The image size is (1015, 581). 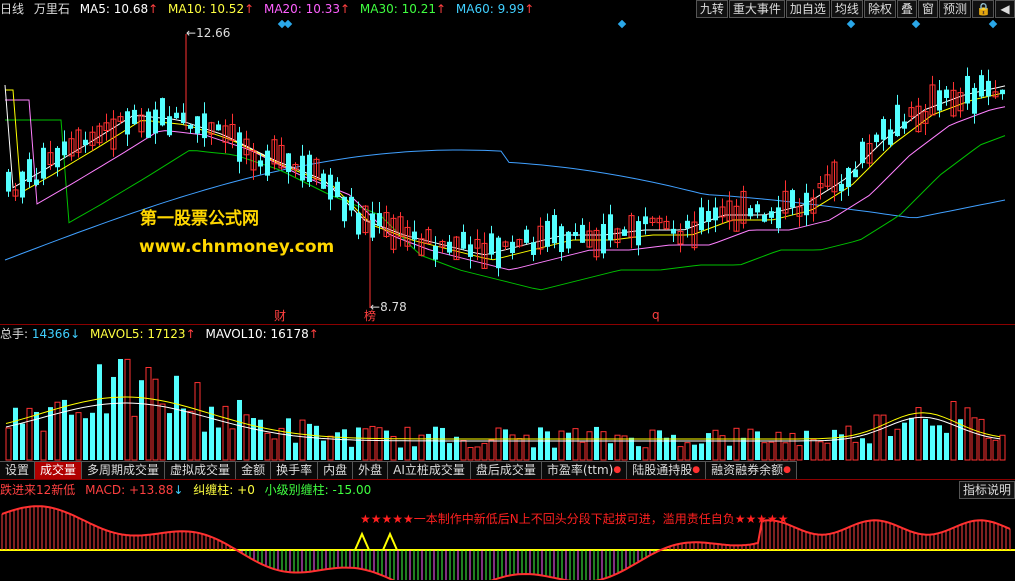 What do you see at coordinates (105, 490) in the screenshot?
I see `macd-label: MACD:` at bounding box center [105, 490].